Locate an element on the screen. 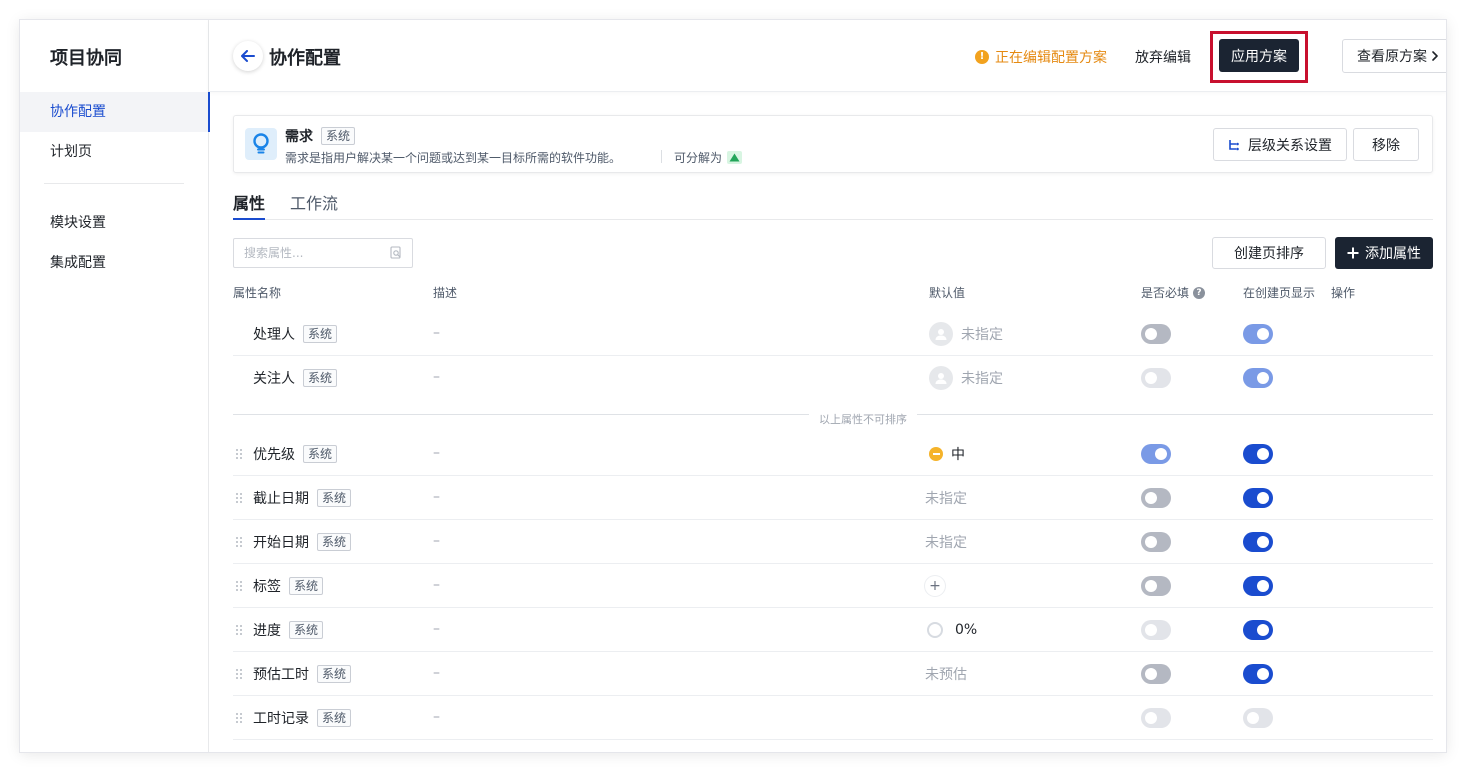  search-input is located at coordinates (323, 253).